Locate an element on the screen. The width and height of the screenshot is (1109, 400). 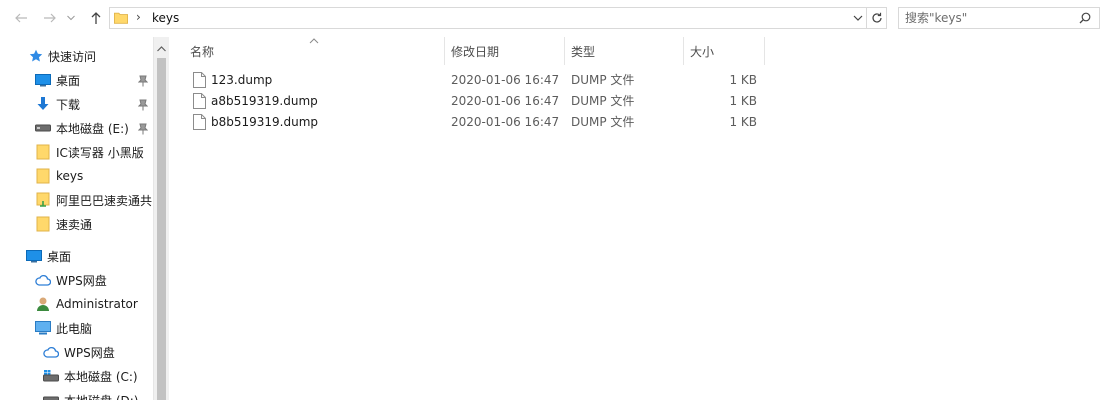
up-arrow-icon is located at coordinates (96, 18).